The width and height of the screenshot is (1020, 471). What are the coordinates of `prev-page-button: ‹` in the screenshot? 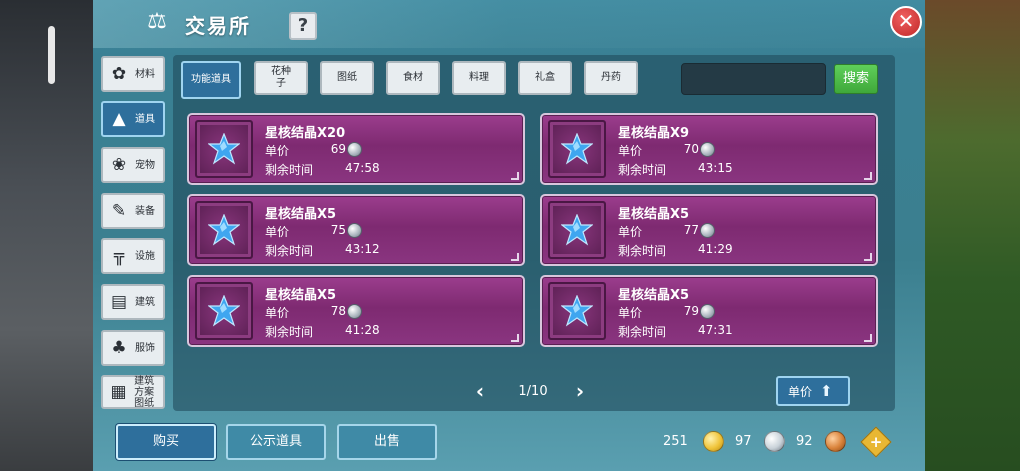 It's located at (480, 391).